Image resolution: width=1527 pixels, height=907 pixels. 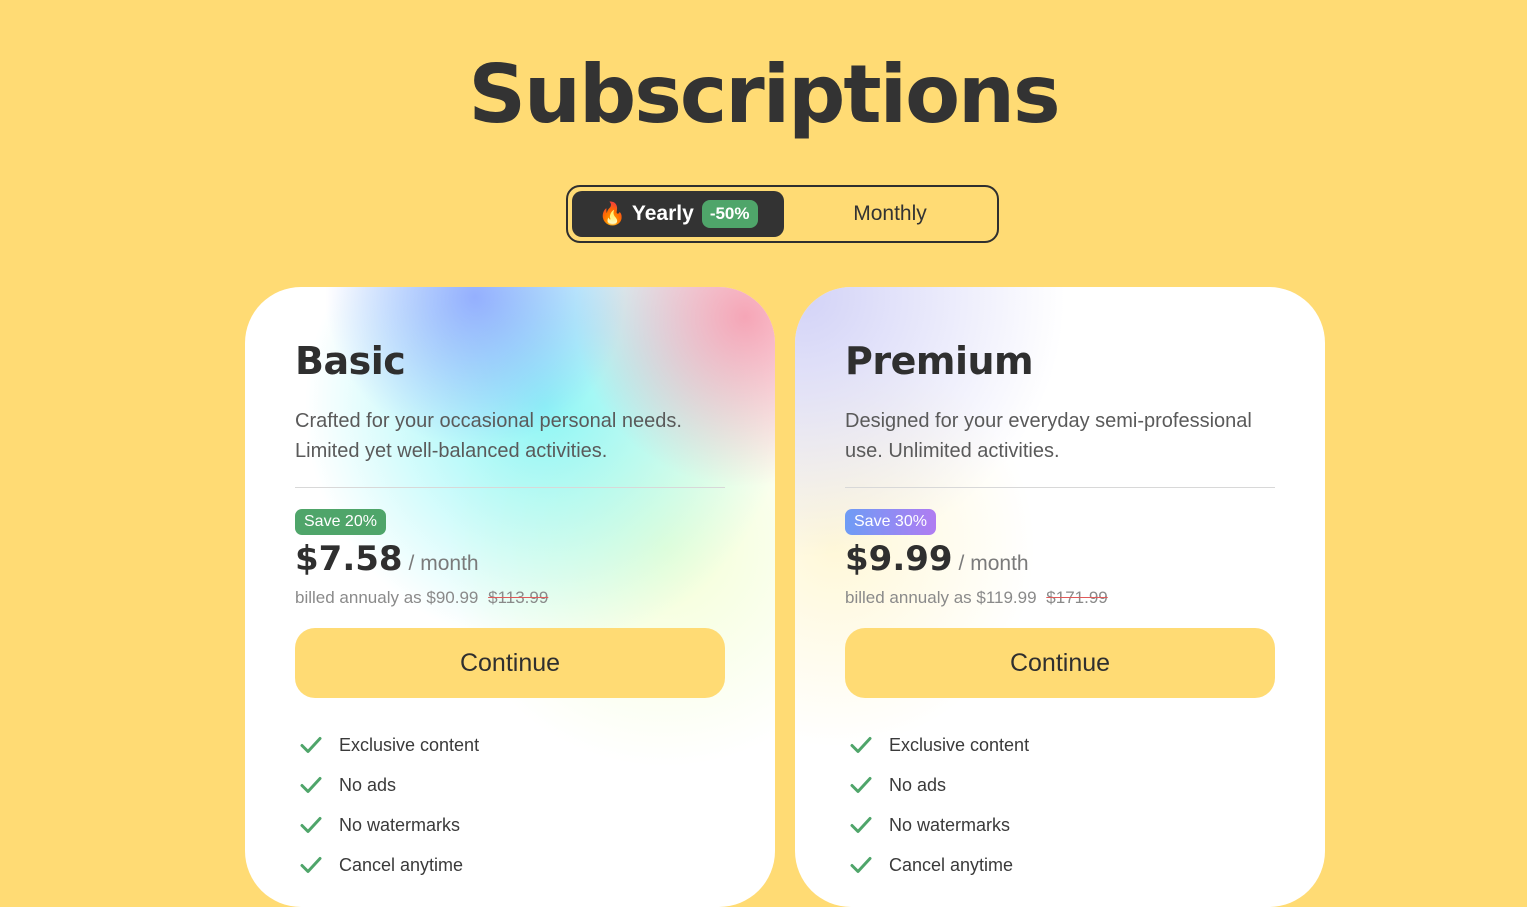 What do you see at coordinates (1077, 597) in the screenshot?
I see `old-price: $171.99` at bounding box center [1077, 597].